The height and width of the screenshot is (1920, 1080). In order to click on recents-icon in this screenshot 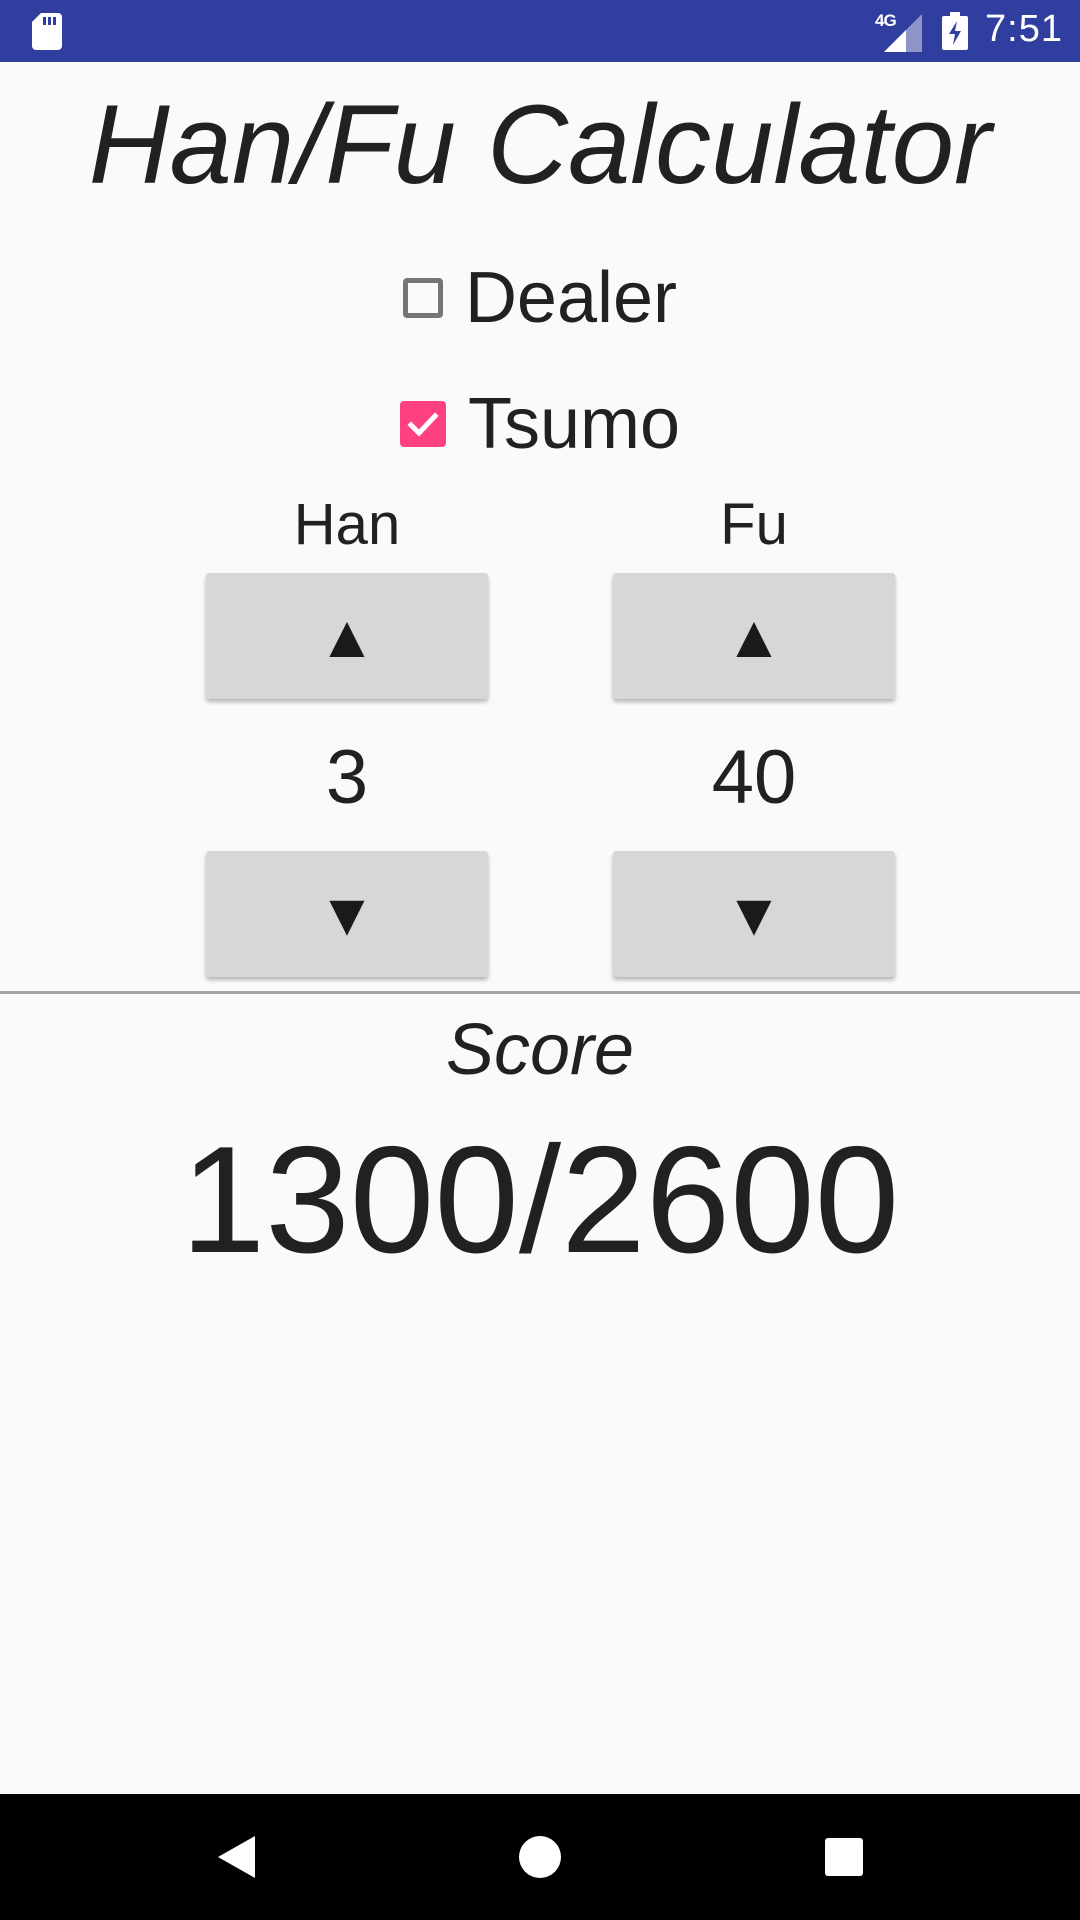, I will do `click(844, 1857)`.